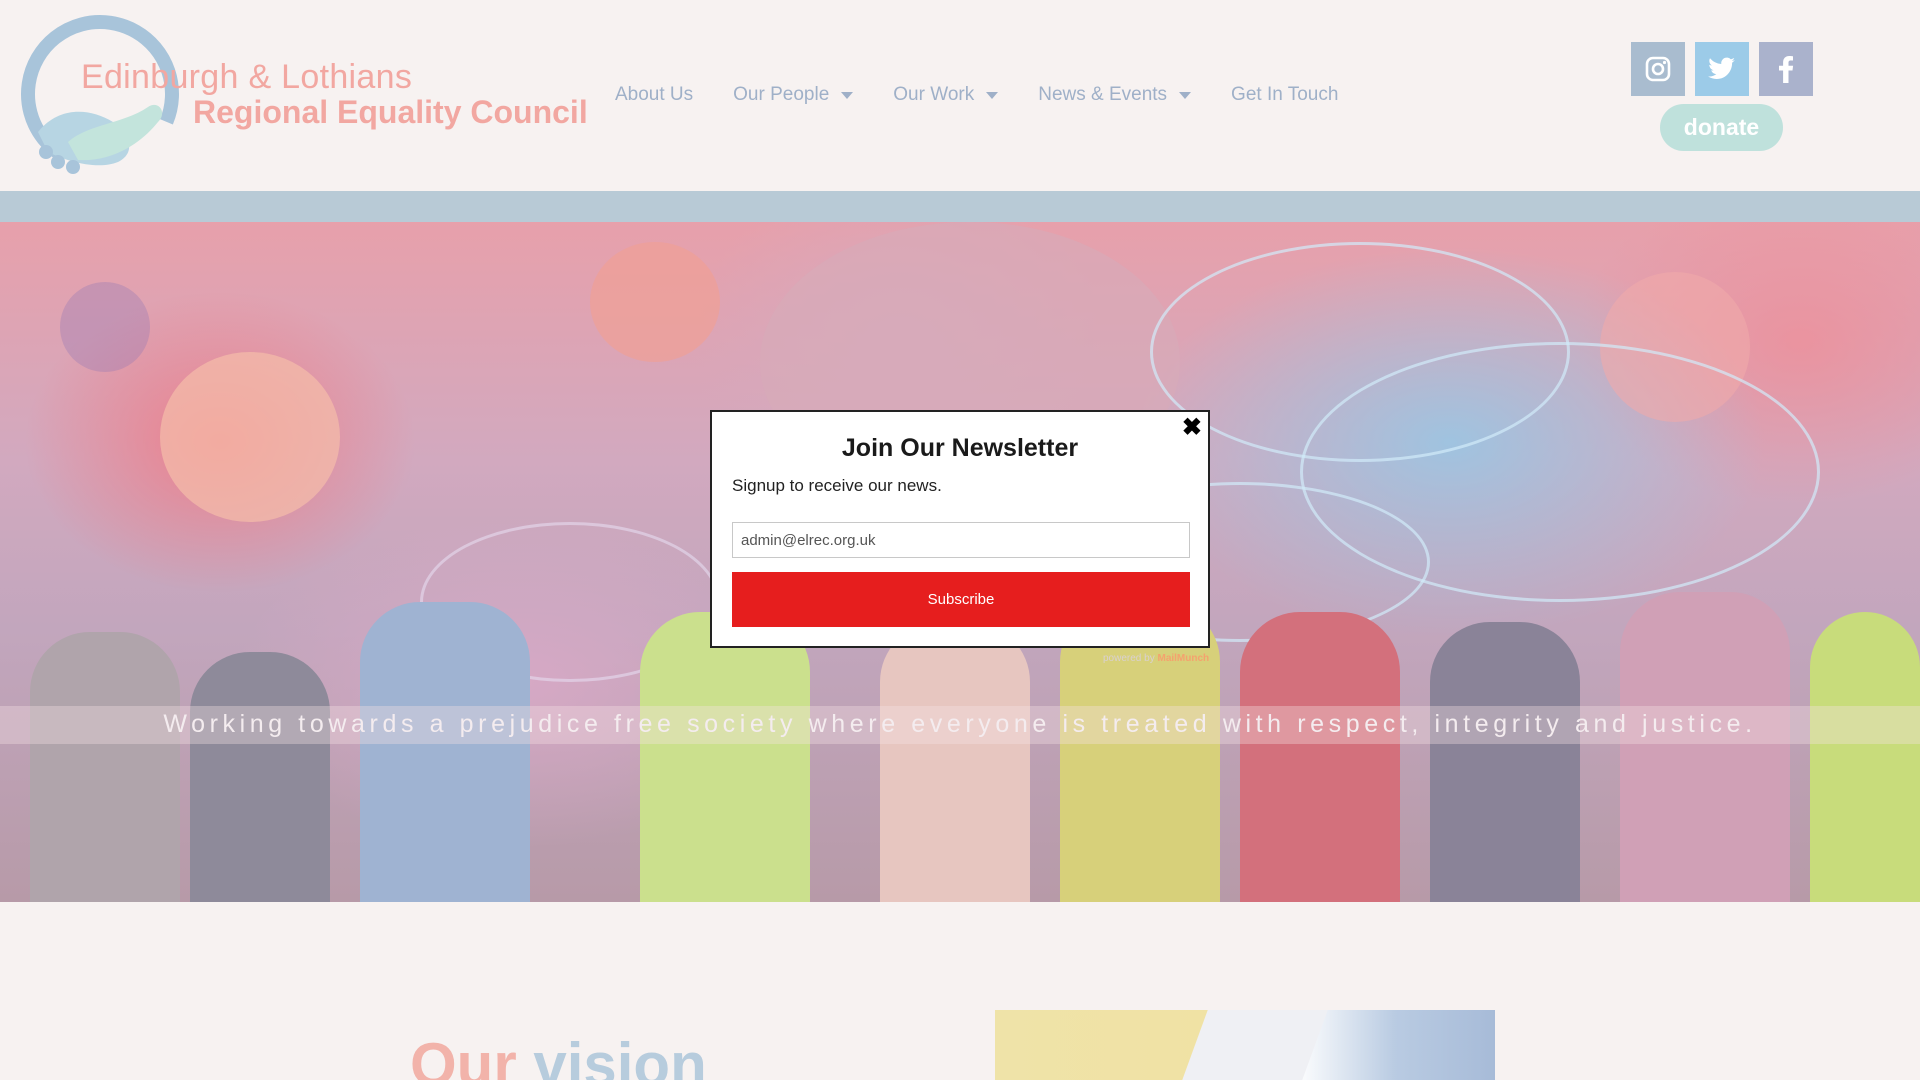 The image size is (1920, 1080). I want to click on facebook-icon, so click(1786, 69).